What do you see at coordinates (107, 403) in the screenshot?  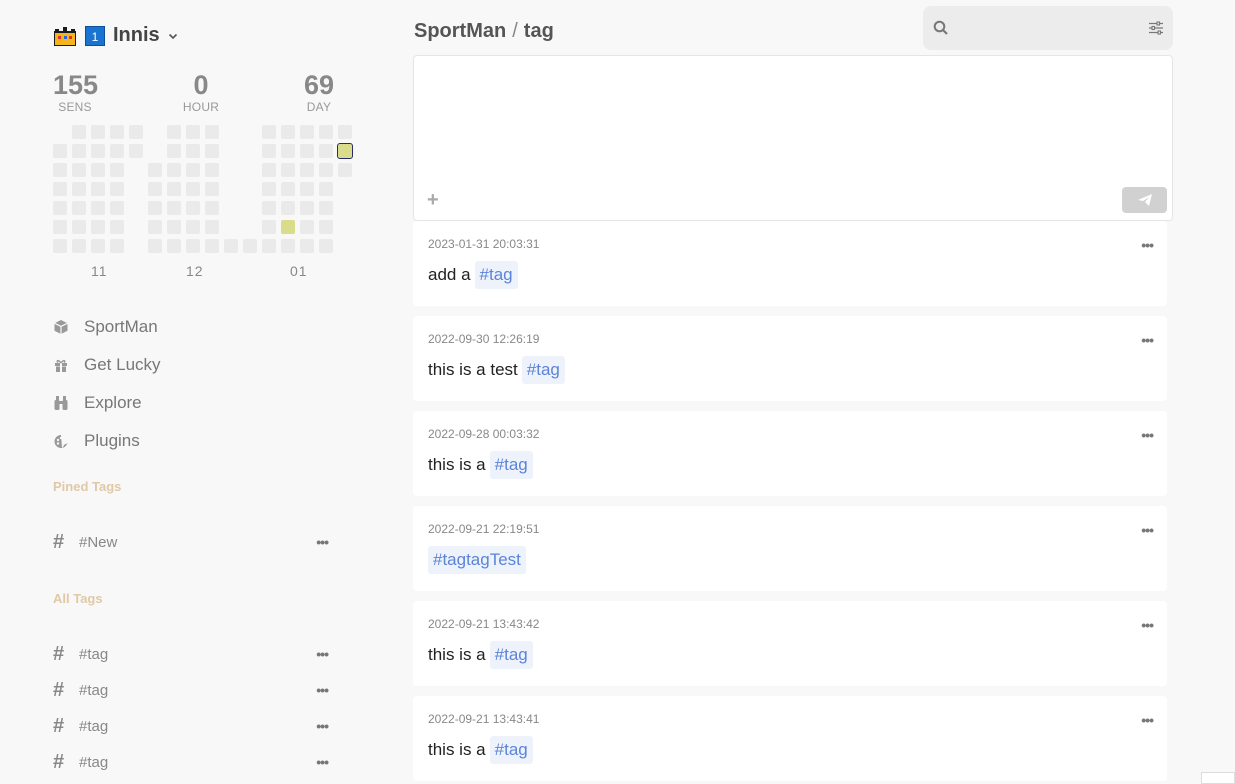 I see `nav-item-explore: Explore` at bounding box center [107, 403].